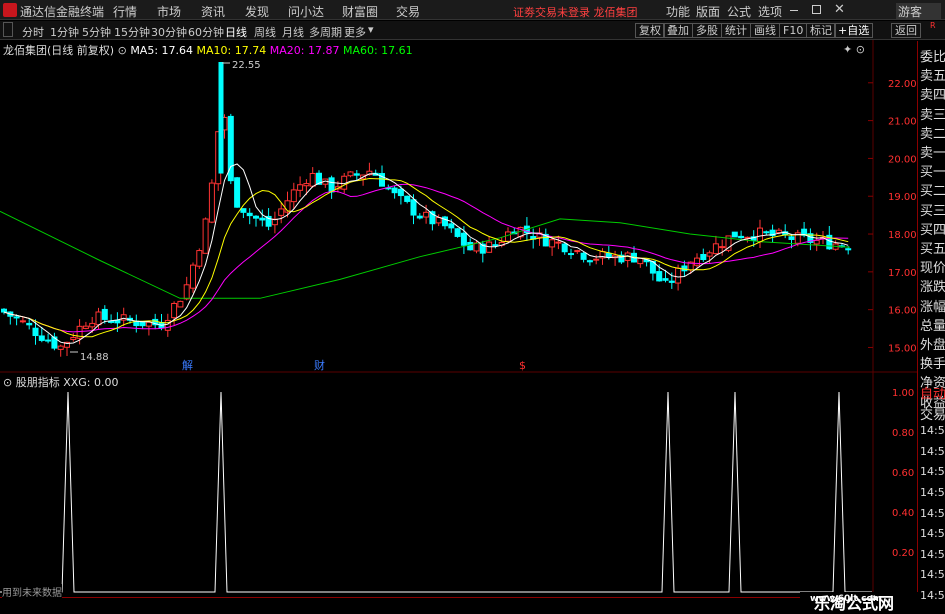 The height and width of the screenshot is (614, 945). I want to click on panel-row-12: 涨跌, so click(932, 288).